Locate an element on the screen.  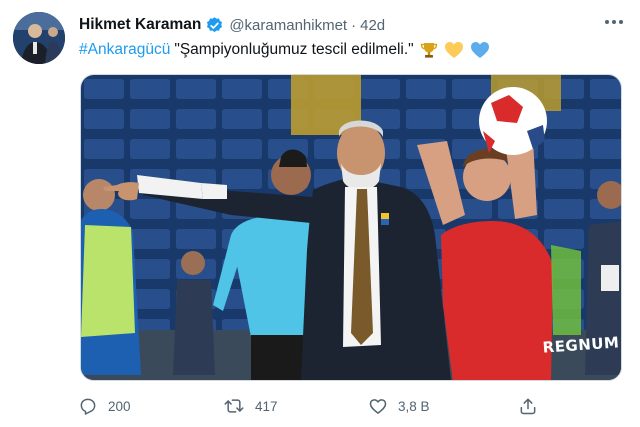
like-button: 3,8 B is located at coordinates (399, 406).